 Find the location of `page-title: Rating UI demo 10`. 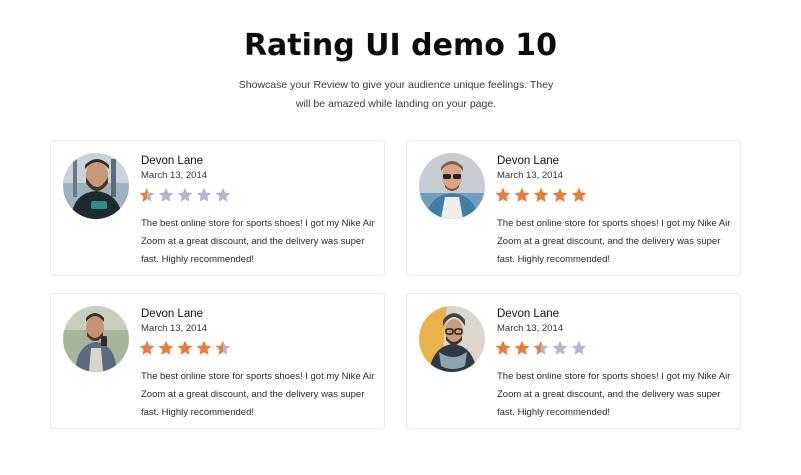

page-title: Rating UI demo 10 is located at coordinates (400, 45).